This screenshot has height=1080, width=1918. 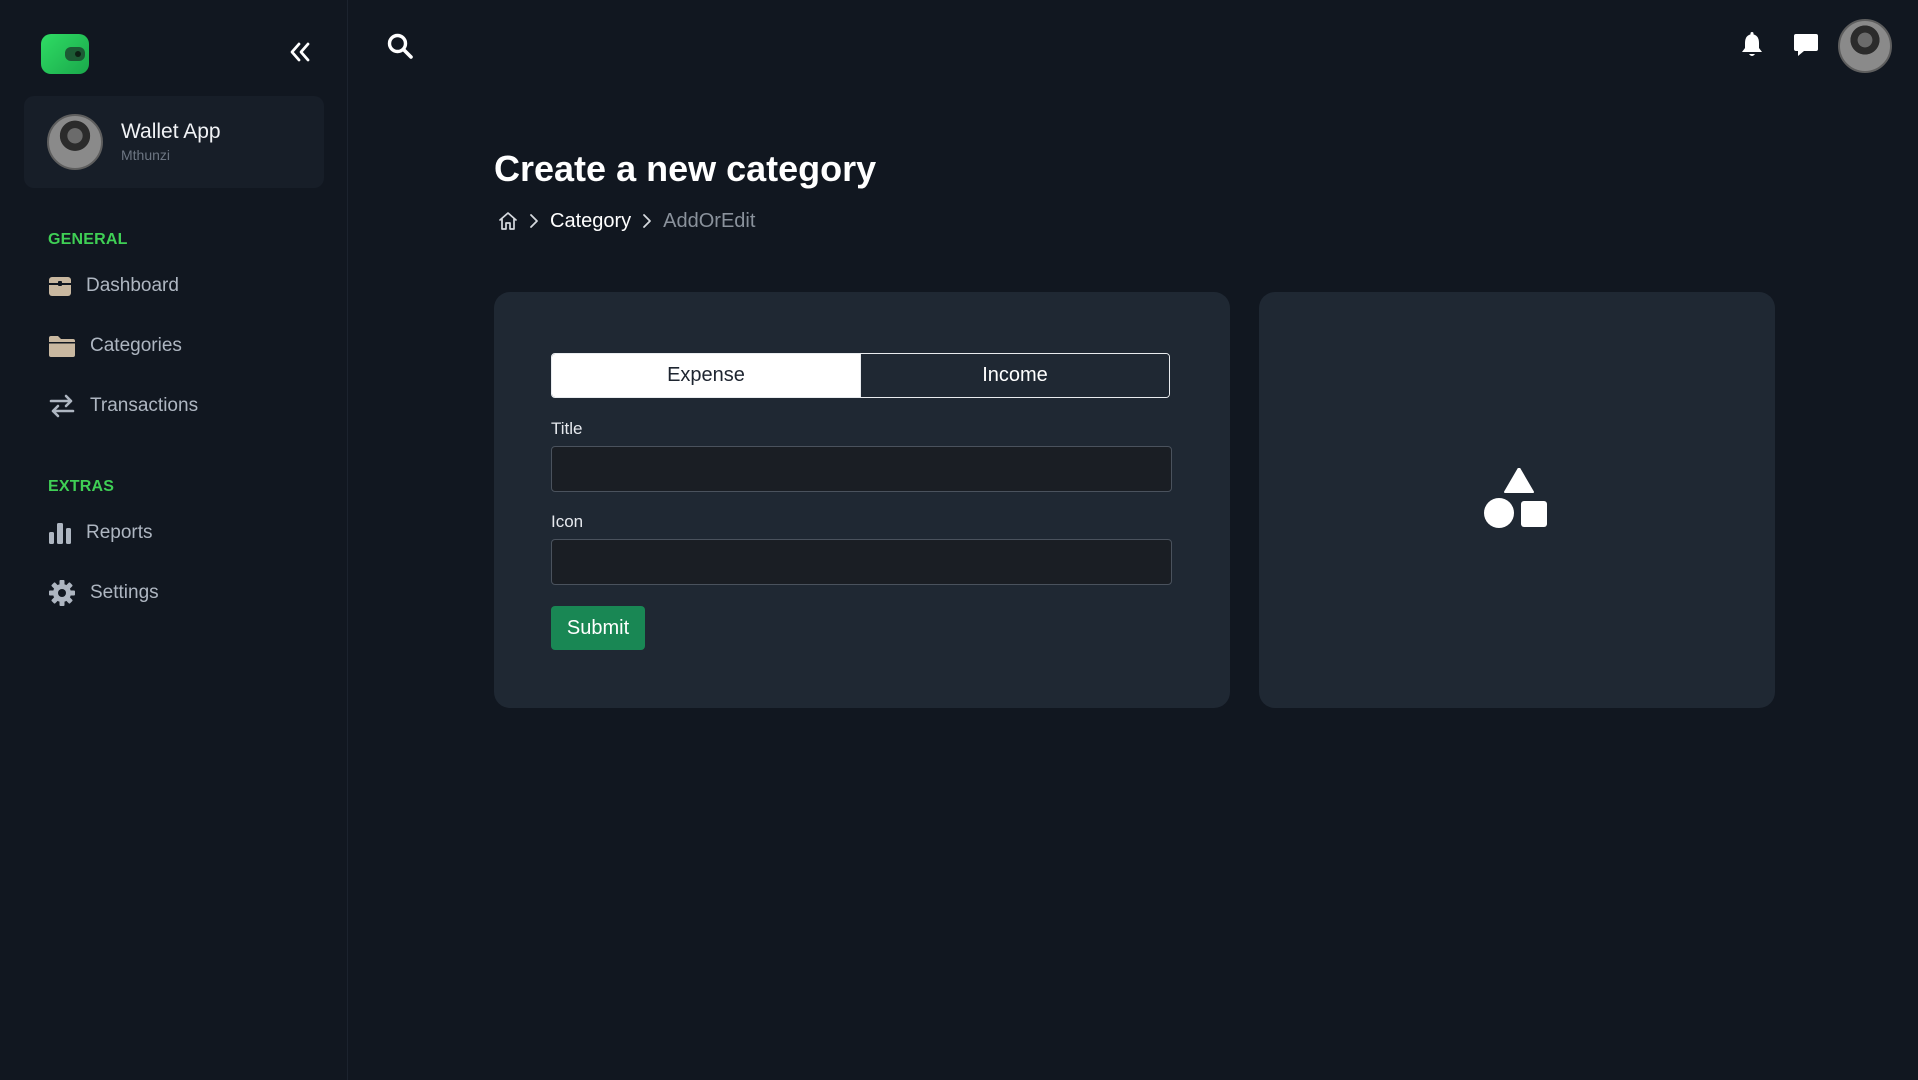 What do you see at coordinates (300, 52) in the screenshot?
I see `double-chevron-left-icon` at bounding box center [300, 52].